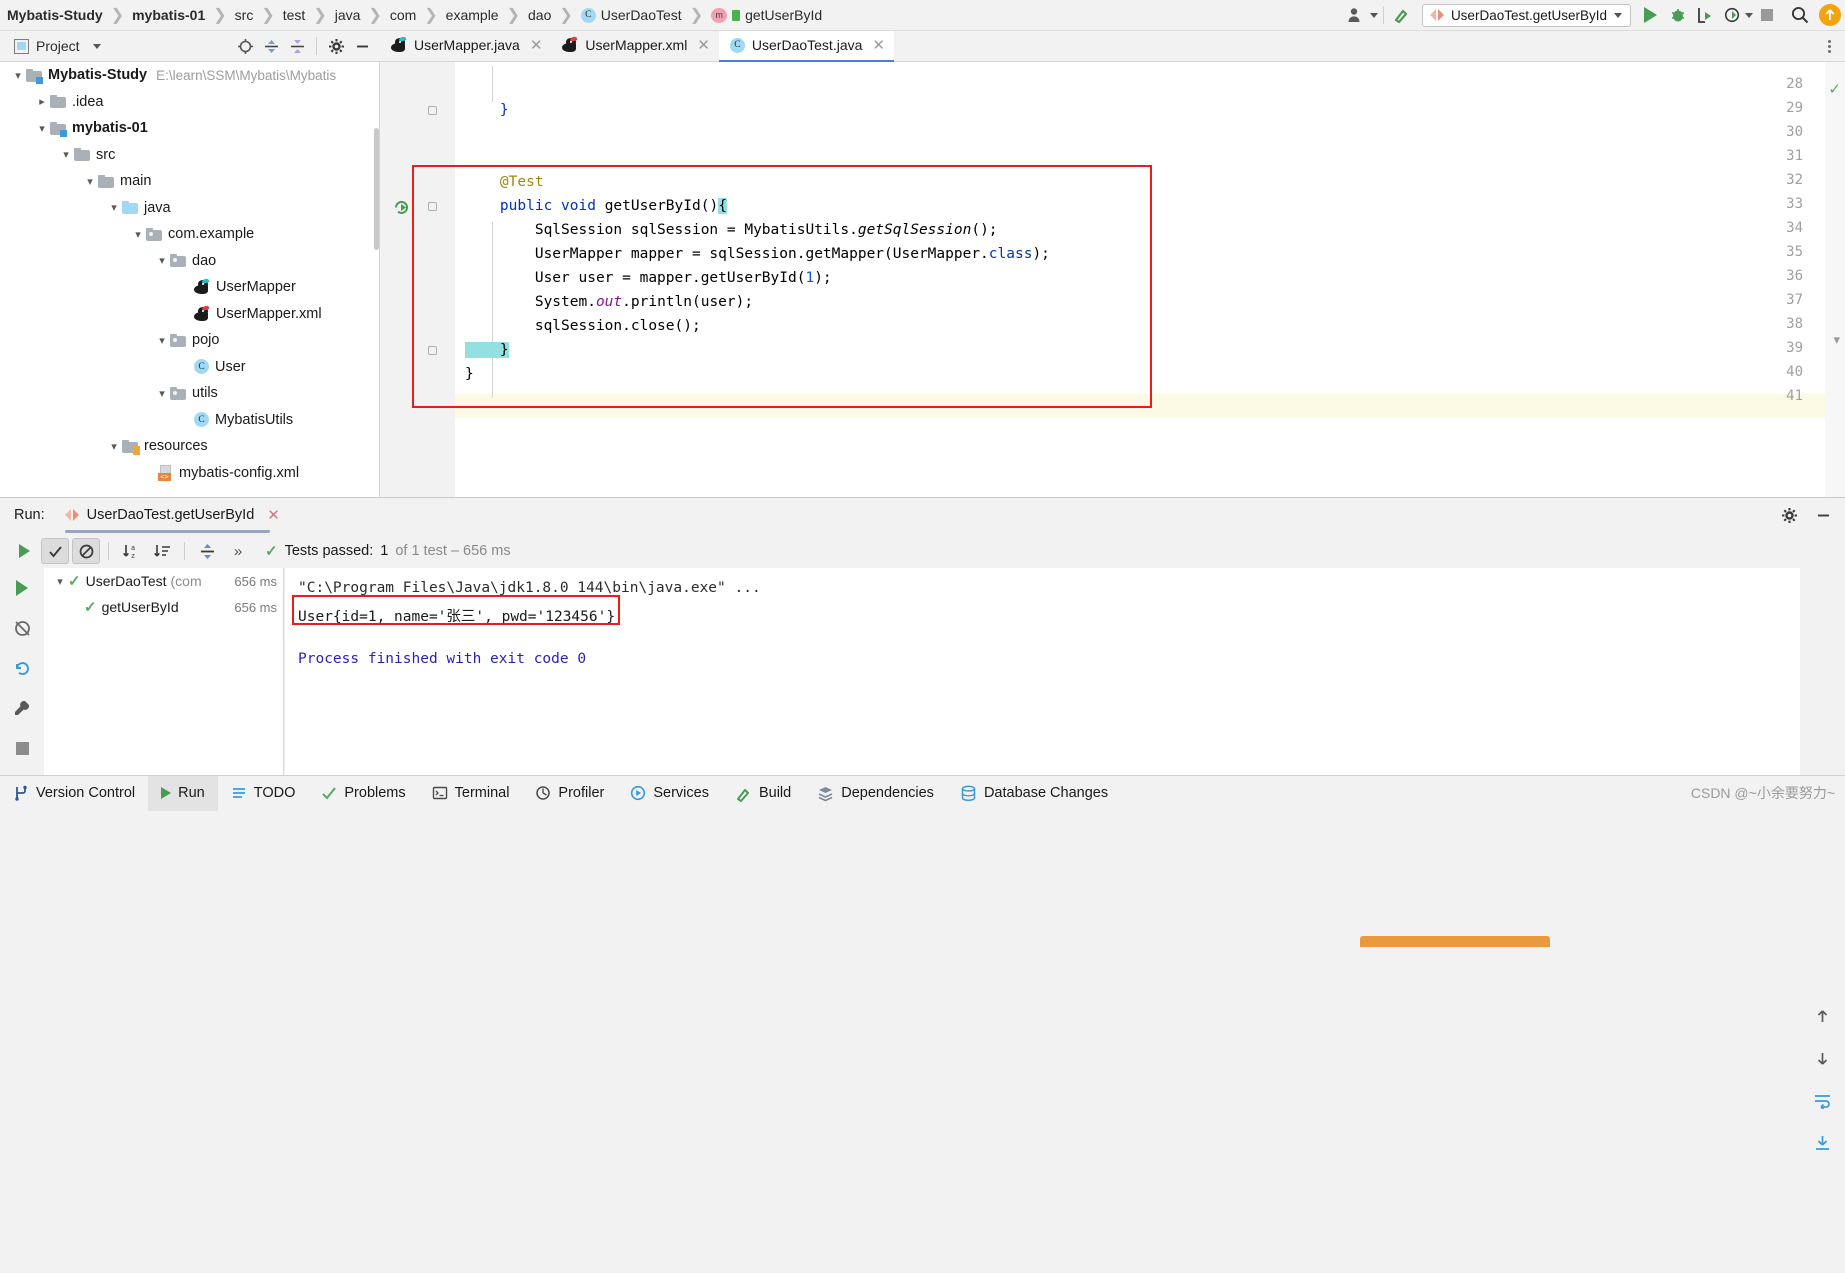 The height and width of the screenshot is (1273, 1845). Describe the element at coordinates (189, 181) in the screenshot. I see `tree-item-main: ▾ main` at that location.